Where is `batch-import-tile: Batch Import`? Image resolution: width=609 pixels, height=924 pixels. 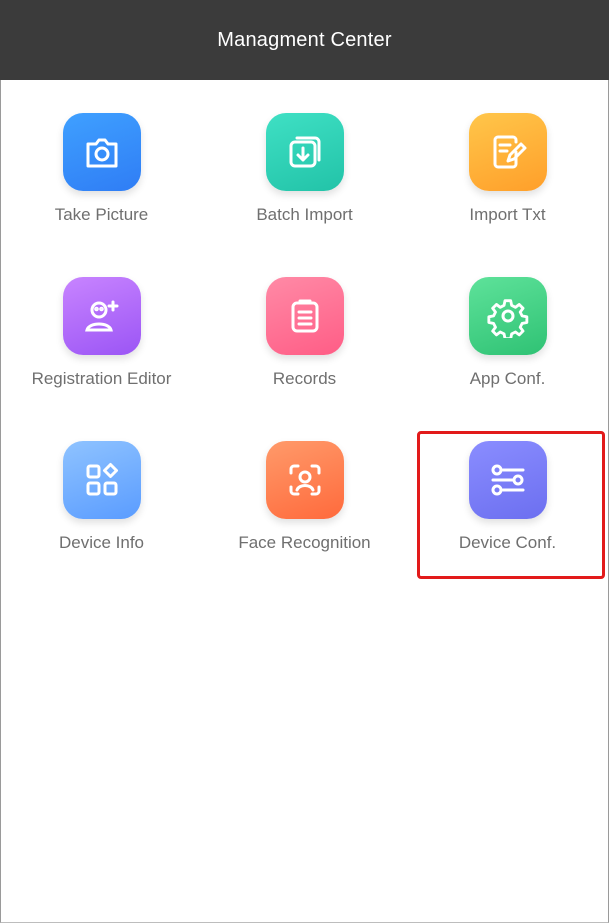
batch-import-tile: Batch Import is located at coordinates (304, 188).